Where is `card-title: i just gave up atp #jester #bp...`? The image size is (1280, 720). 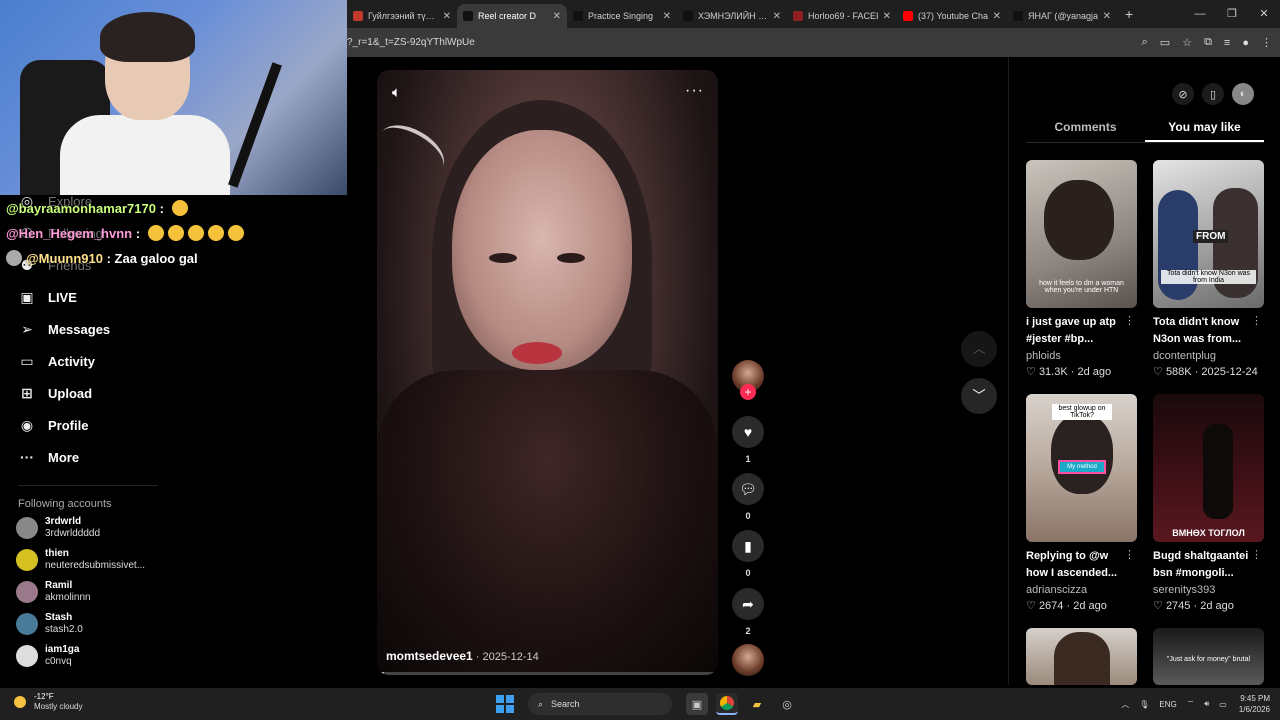 card-title: i just gave up atp #jester #bp... is located at coordinates (1081, 331).